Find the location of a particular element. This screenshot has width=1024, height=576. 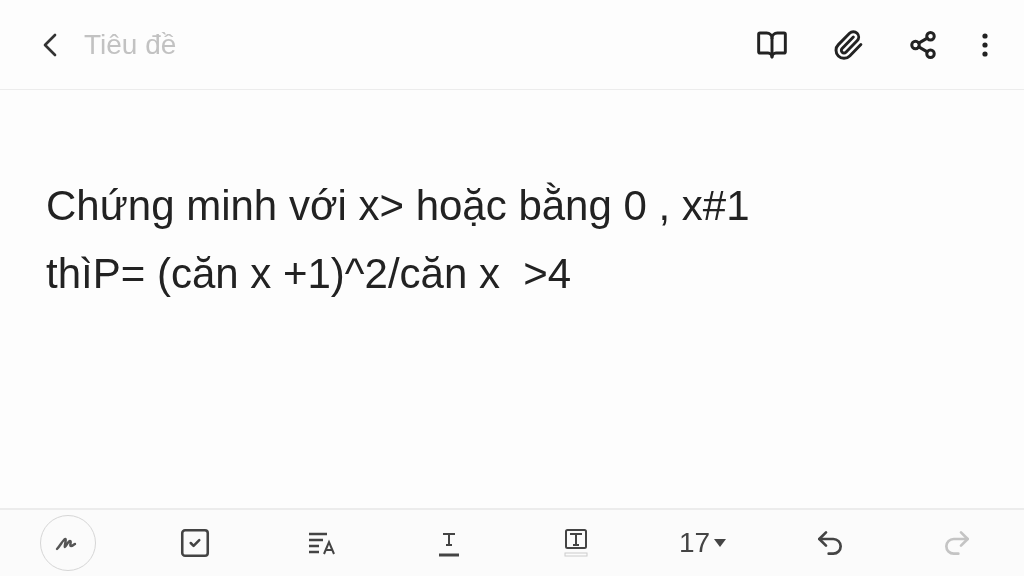

attach-button is located at coordinates (848, 44).